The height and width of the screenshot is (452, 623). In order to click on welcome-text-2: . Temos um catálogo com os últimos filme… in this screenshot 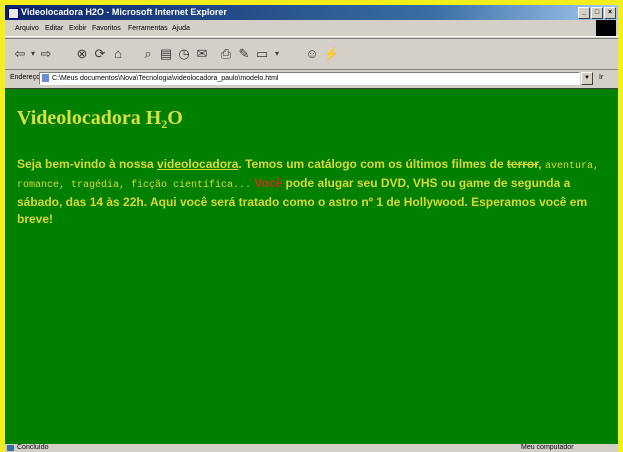, I will do `click(372, 164)`.